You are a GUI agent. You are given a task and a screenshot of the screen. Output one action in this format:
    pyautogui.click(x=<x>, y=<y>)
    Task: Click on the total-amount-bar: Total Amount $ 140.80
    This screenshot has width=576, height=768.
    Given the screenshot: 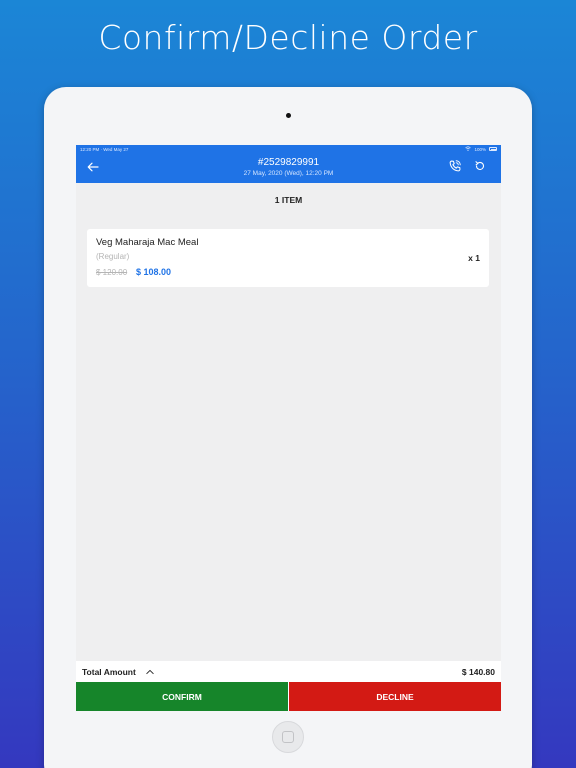 What is the action you would take?
    pyautogui.click(x=288, y=671)
    